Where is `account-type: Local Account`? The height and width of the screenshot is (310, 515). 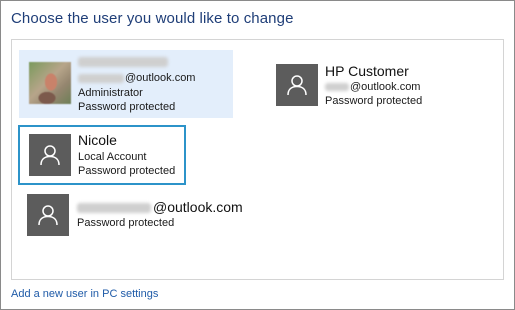
account-type: Local Account is located at coordinates (112, 157).